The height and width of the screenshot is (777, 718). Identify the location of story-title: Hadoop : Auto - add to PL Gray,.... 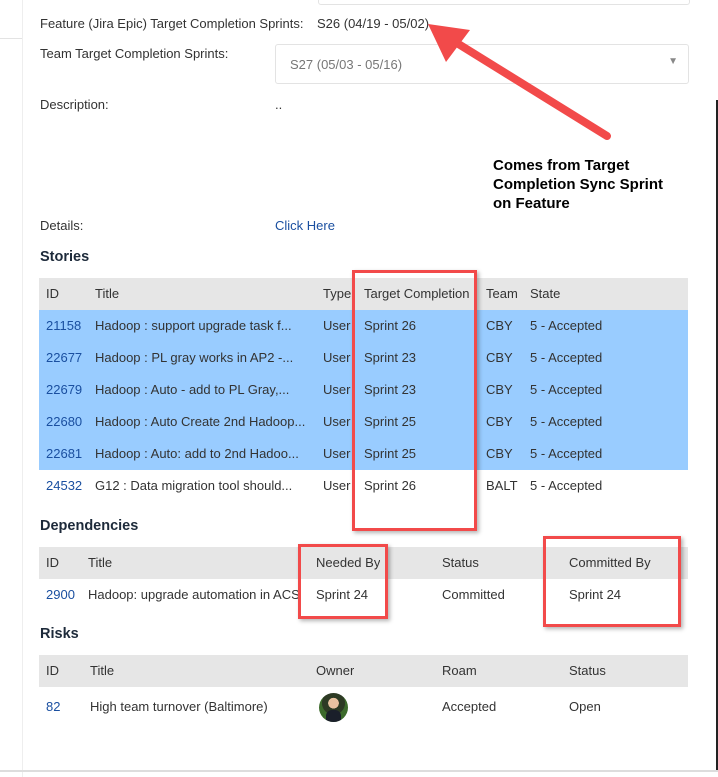
(192, 389).